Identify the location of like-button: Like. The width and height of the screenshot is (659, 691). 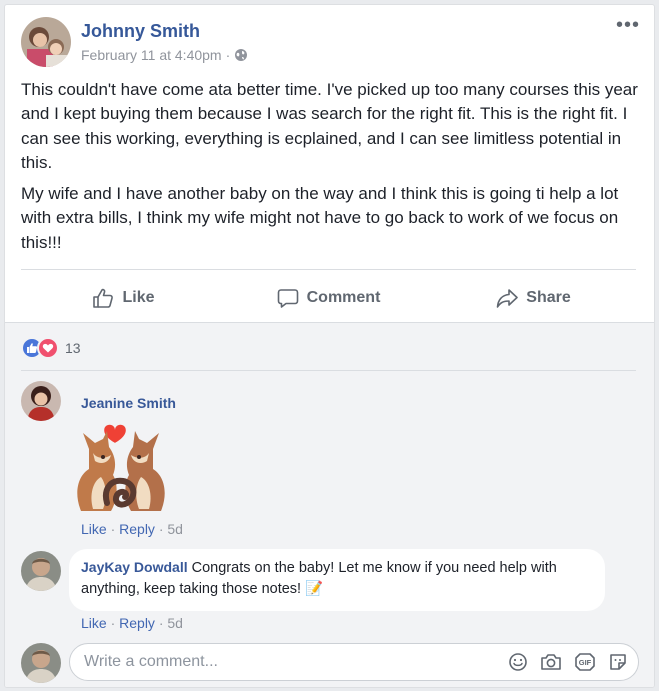
(123, 298).